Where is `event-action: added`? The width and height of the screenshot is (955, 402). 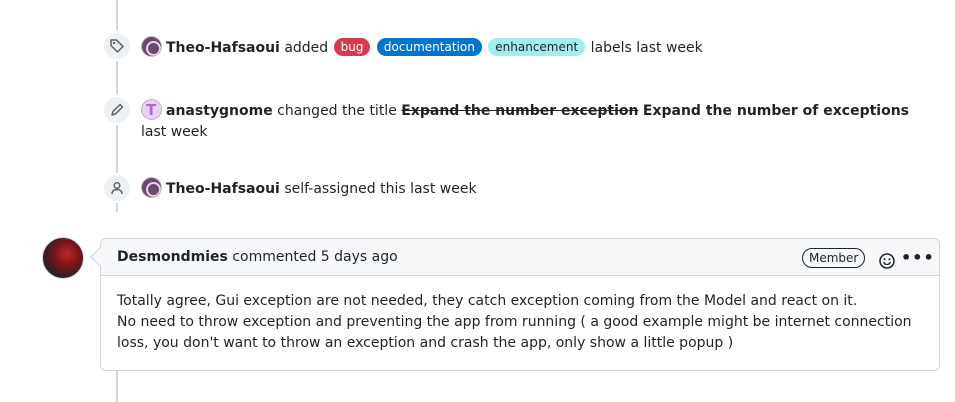 event-action: added is located at coordinates (306, 48).